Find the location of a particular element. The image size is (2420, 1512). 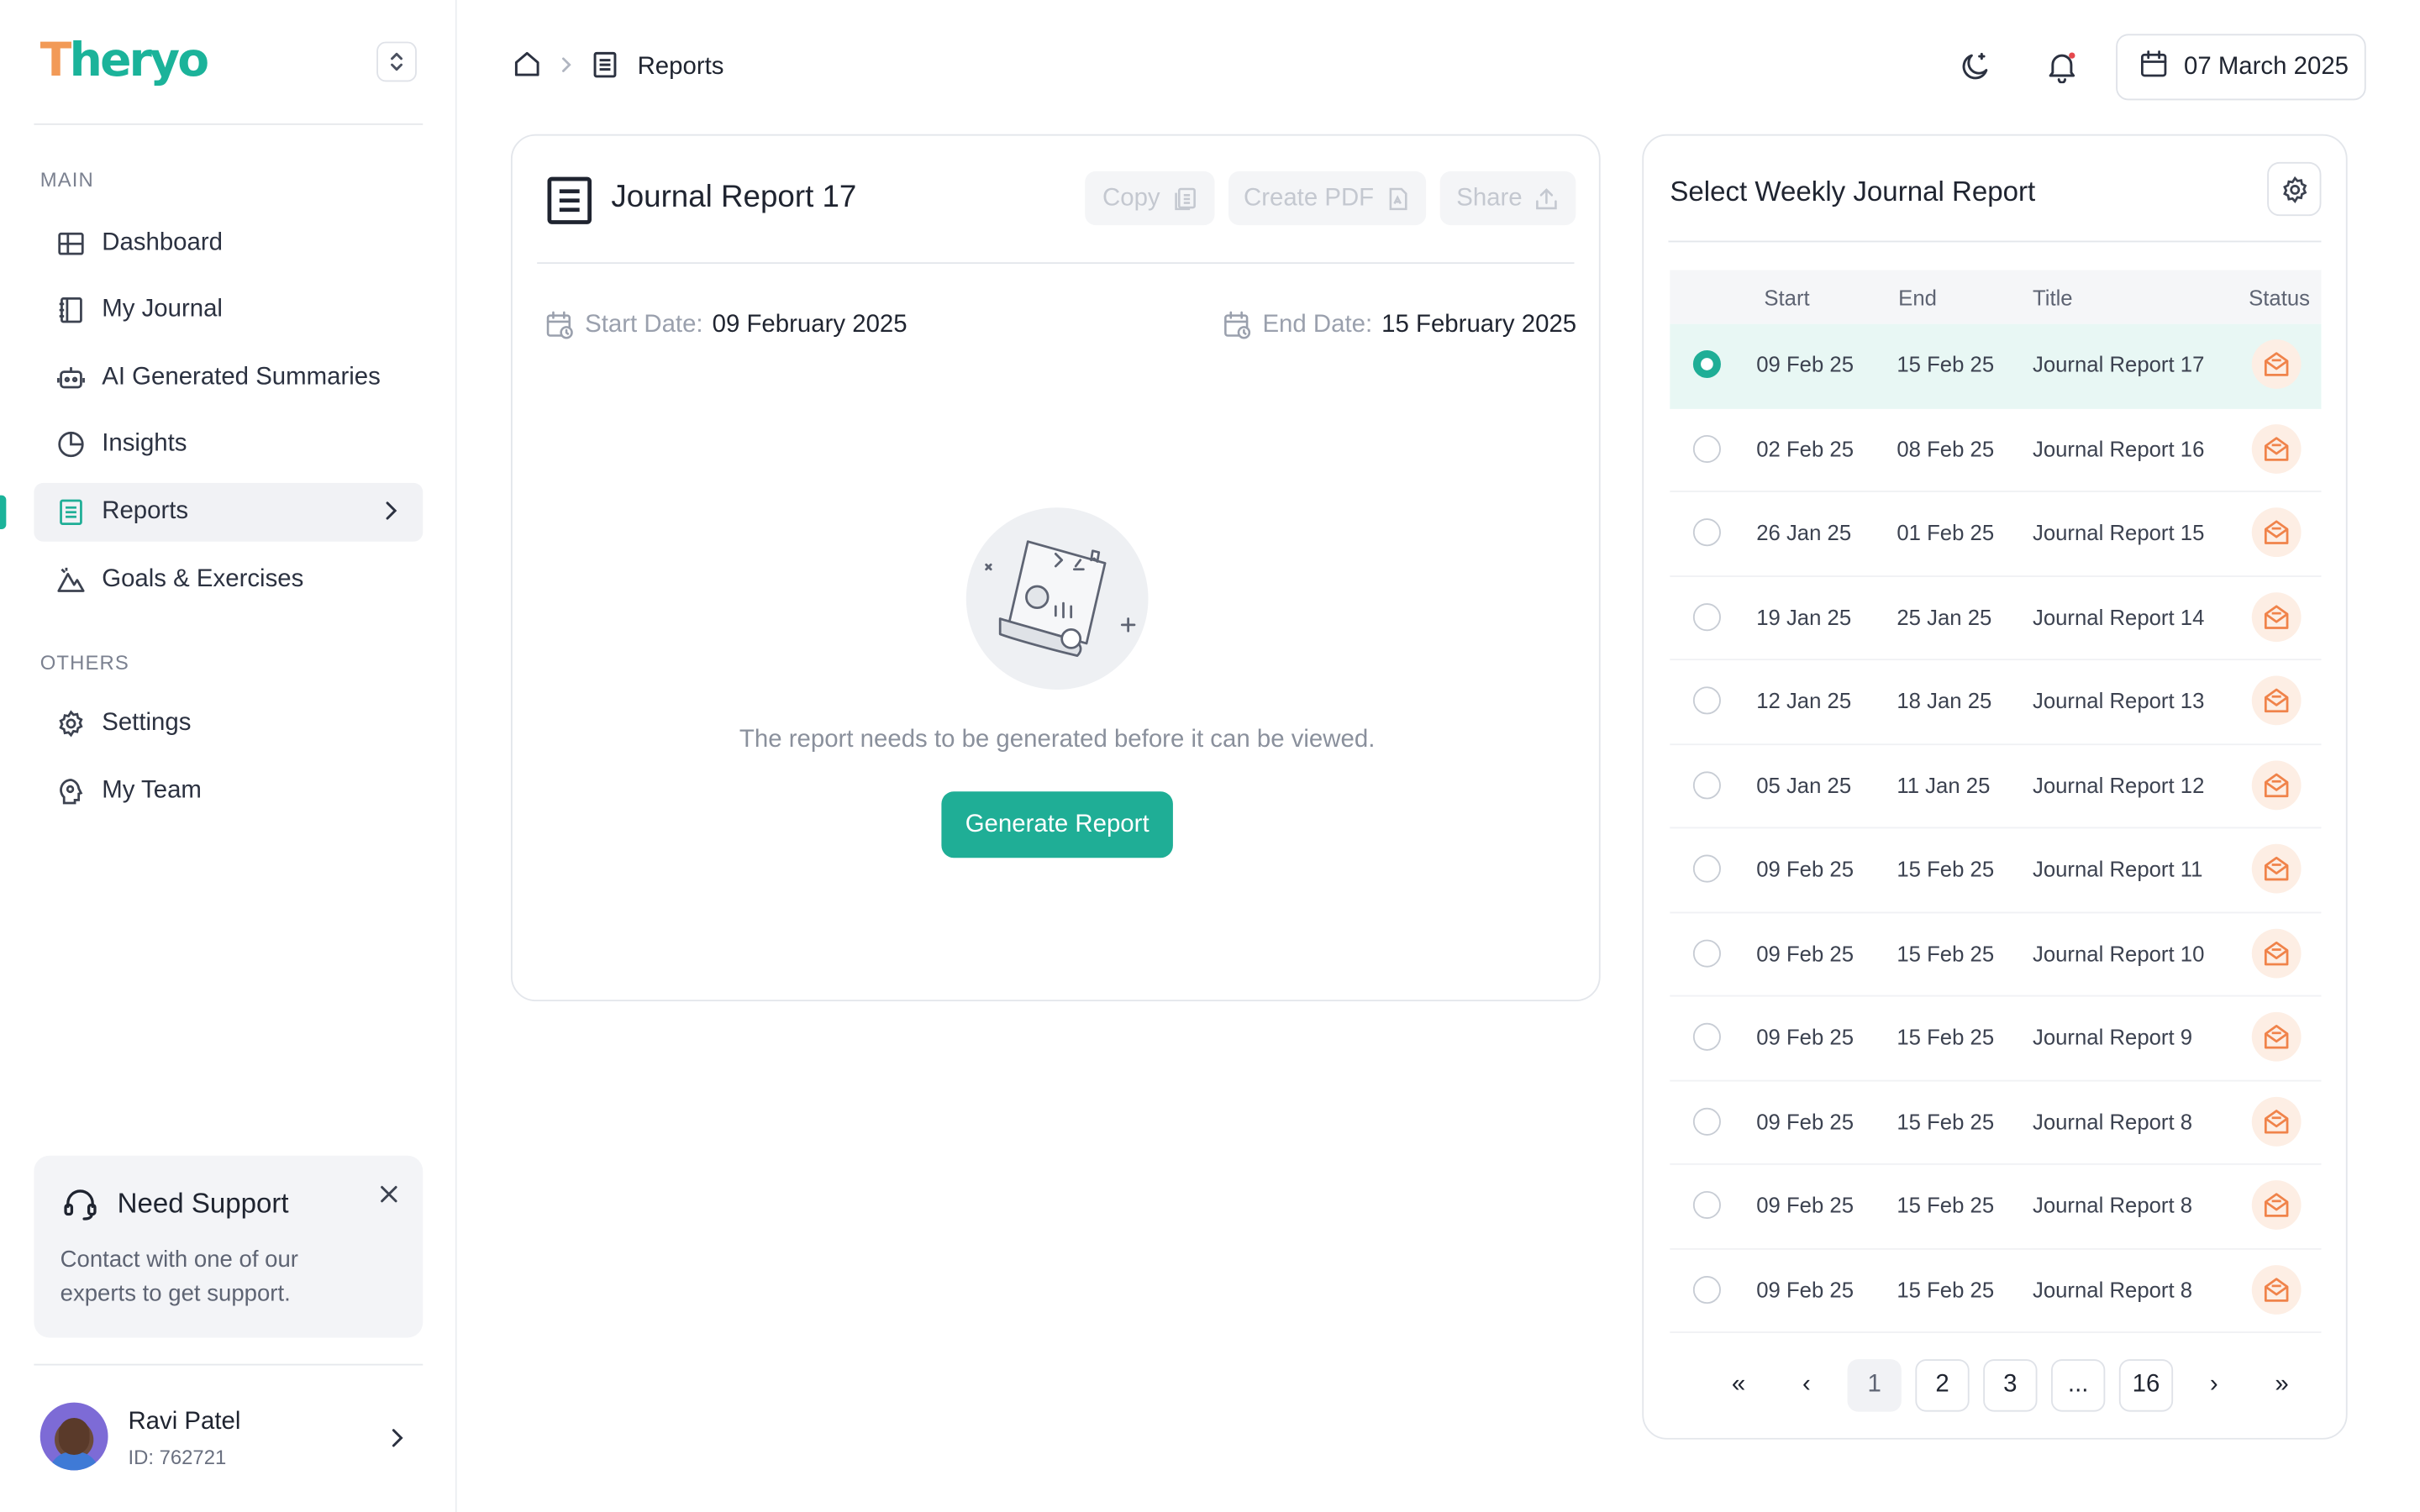

row-end-date: 25 Jan 25 is located at coordinates (1944, 616).